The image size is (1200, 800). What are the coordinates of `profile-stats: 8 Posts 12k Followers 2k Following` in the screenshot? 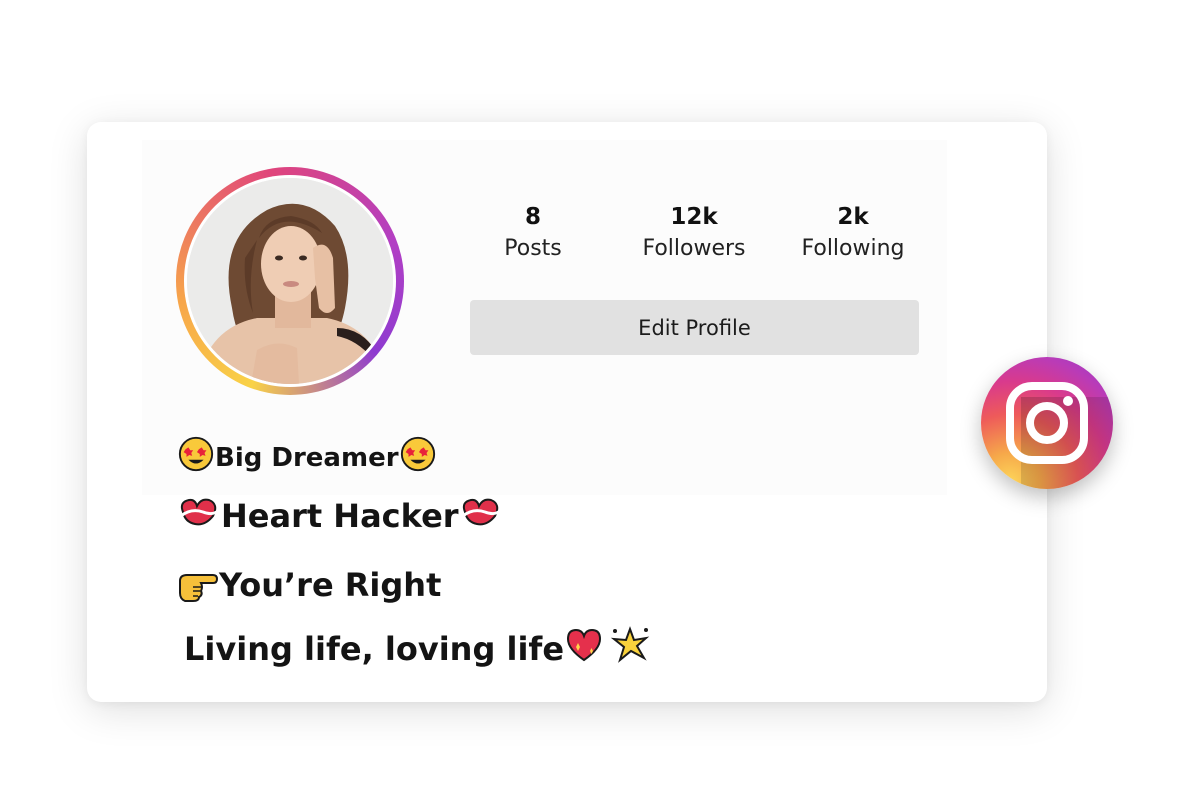 It's located at (697, 237).